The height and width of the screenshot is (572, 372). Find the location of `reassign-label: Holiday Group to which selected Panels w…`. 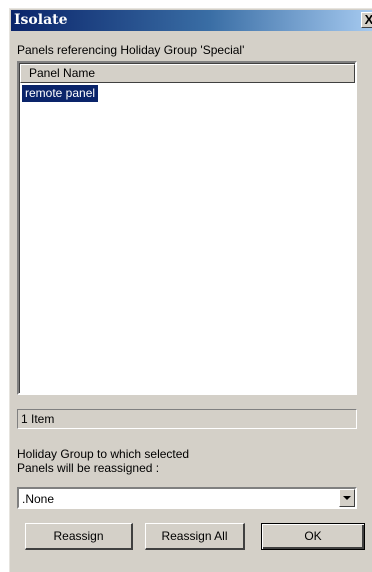

reassign-label: Holiday Group to which selected Panels w… is located at coordinates (103, 461).